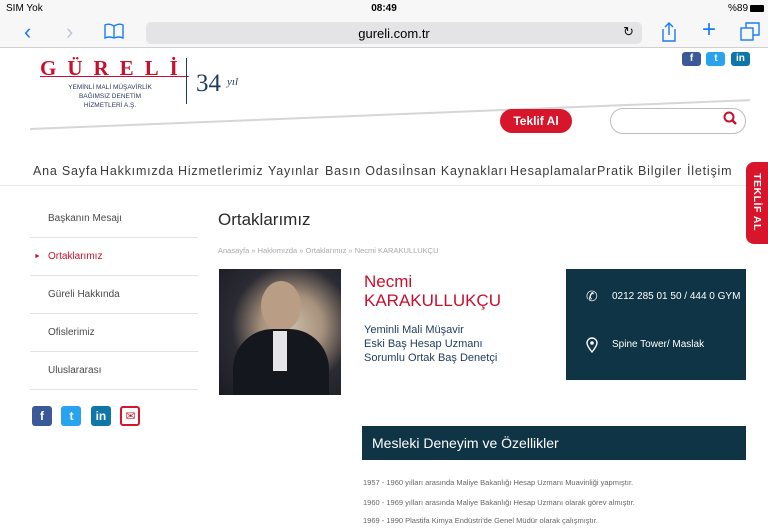 This screenshot has height=532, width=768. Describe the element at coordinates (536, 121) in the screenshot. I see `offer-button: Teklif Al` at that location.